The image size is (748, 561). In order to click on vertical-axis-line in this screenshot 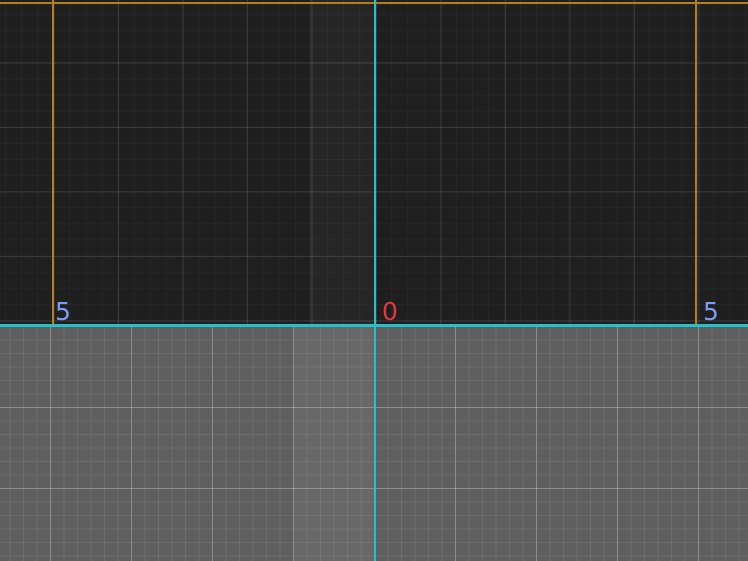, I will do `click(375, 280)`.